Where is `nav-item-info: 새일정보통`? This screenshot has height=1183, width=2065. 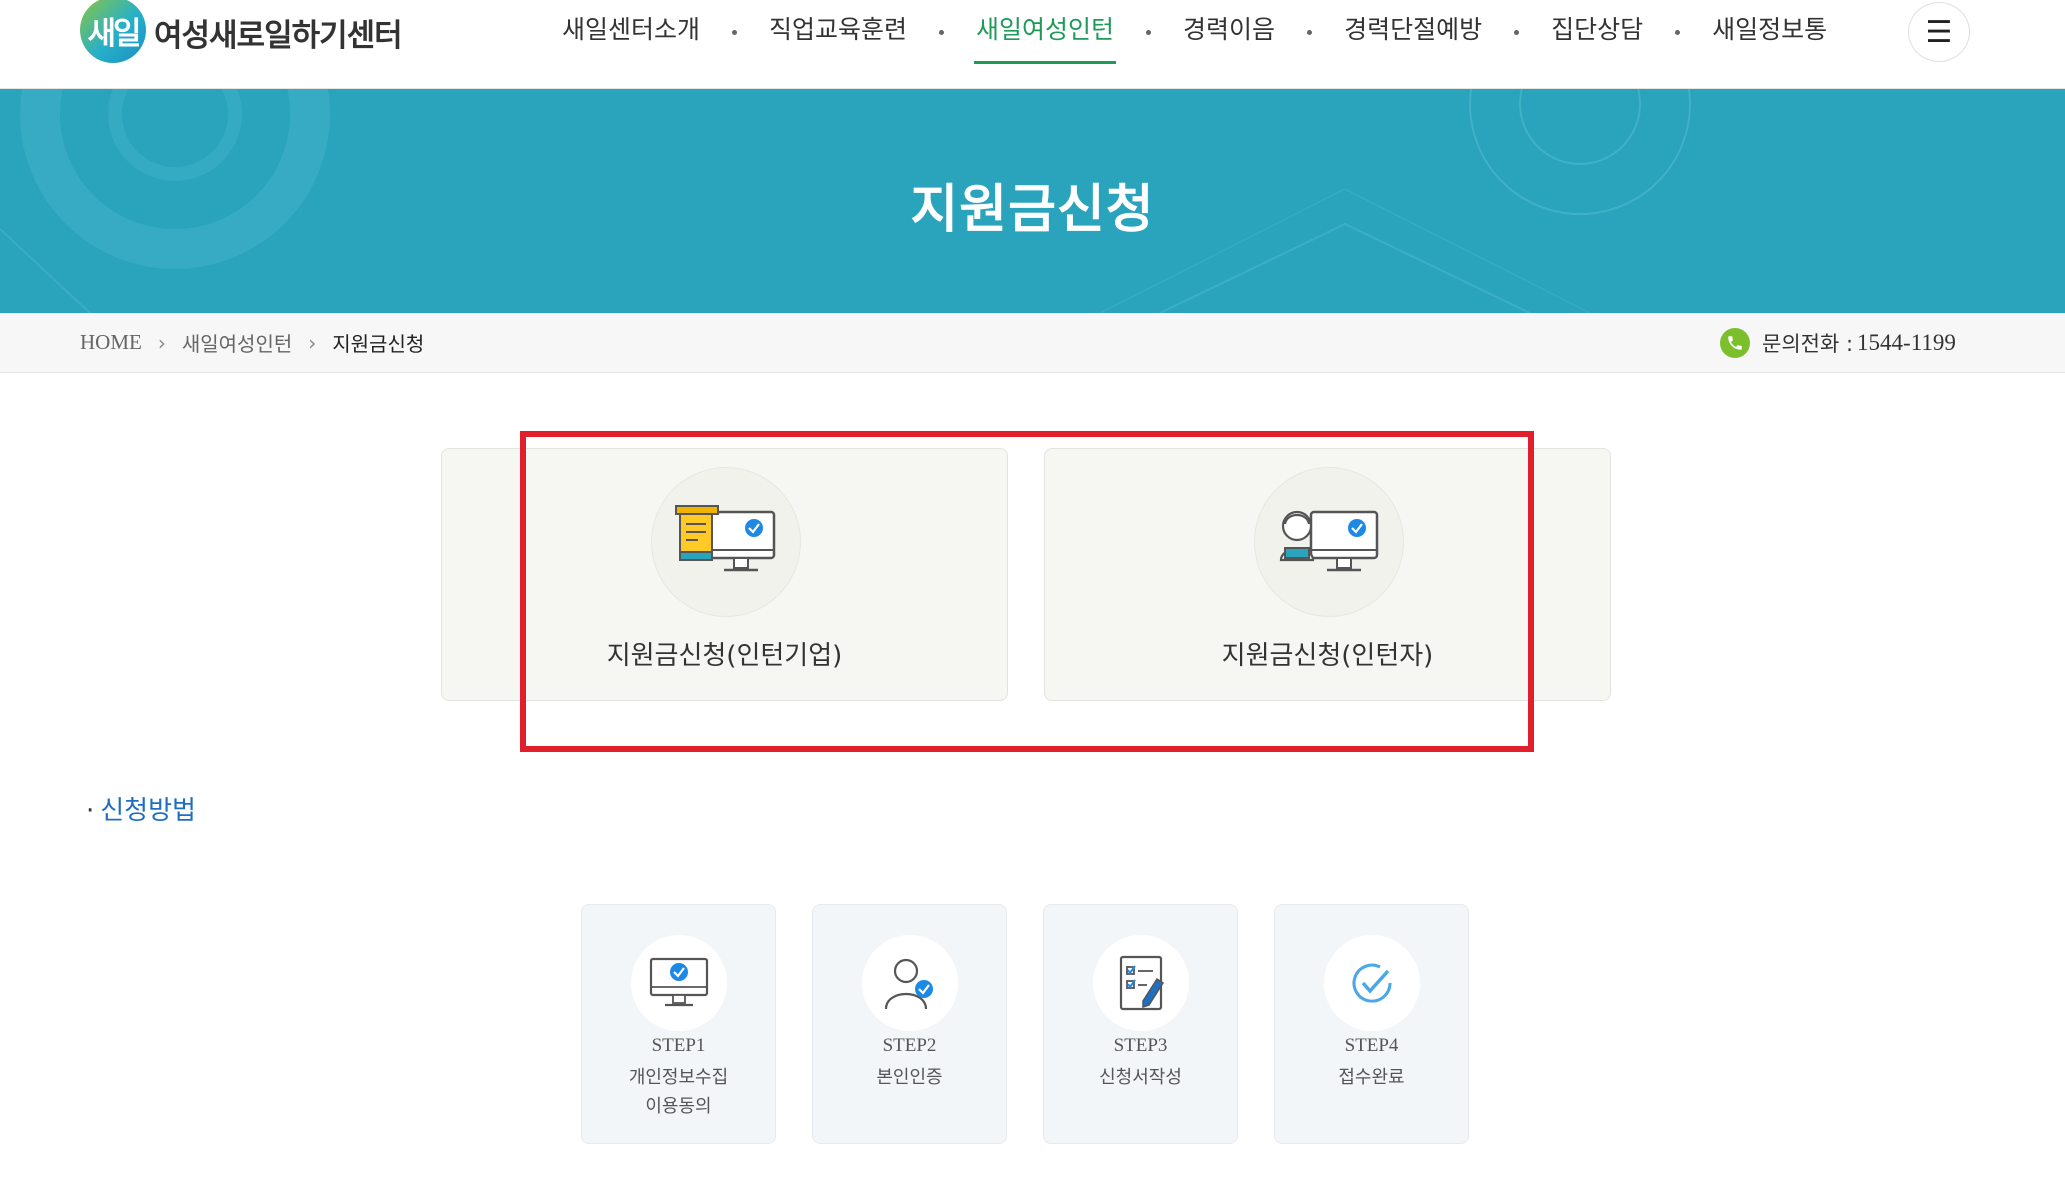 nav-item-info: 새일정보통 is located at coordinates (1769, 32).